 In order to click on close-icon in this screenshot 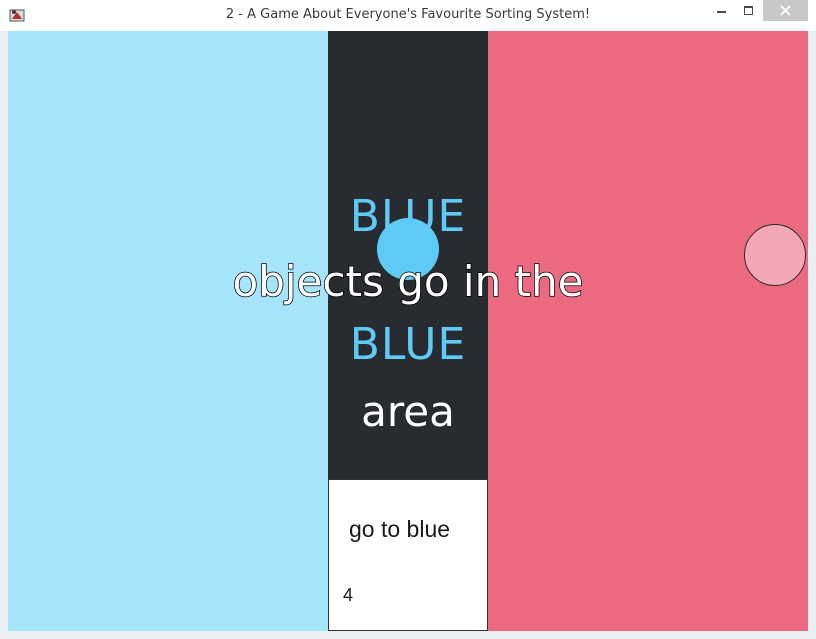, I will do `click(785, 10)`.